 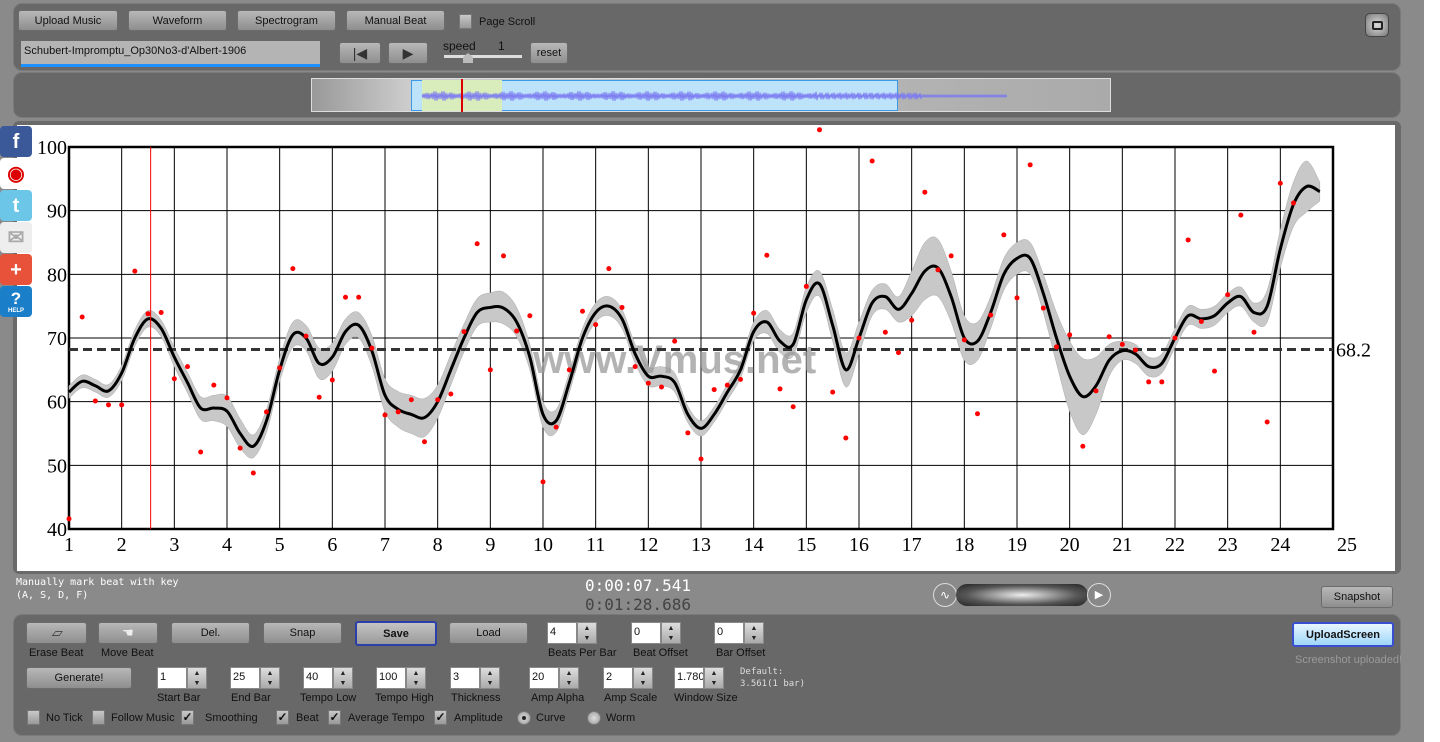 I want to click on facebook-icon: f, so click(x=16, y=141).